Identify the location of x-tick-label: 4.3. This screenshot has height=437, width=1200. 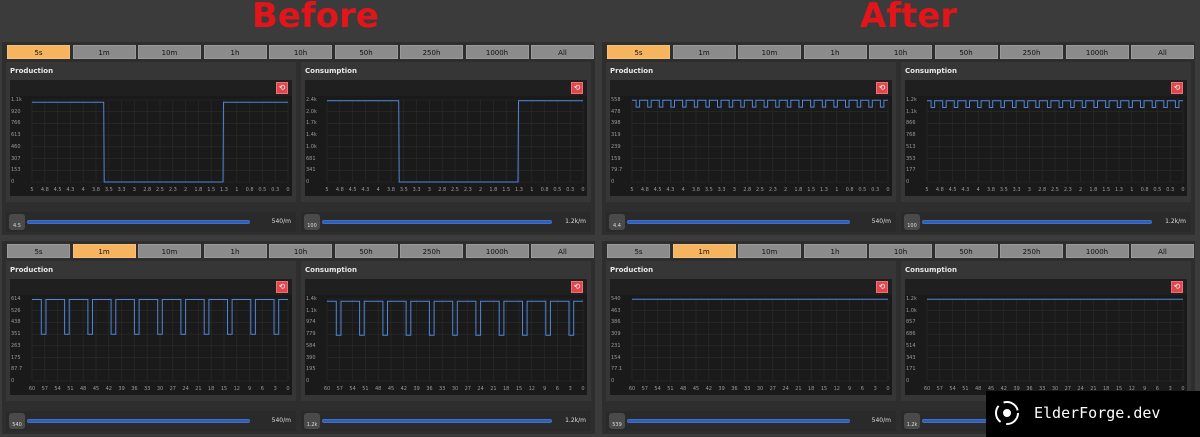
(70, 190).